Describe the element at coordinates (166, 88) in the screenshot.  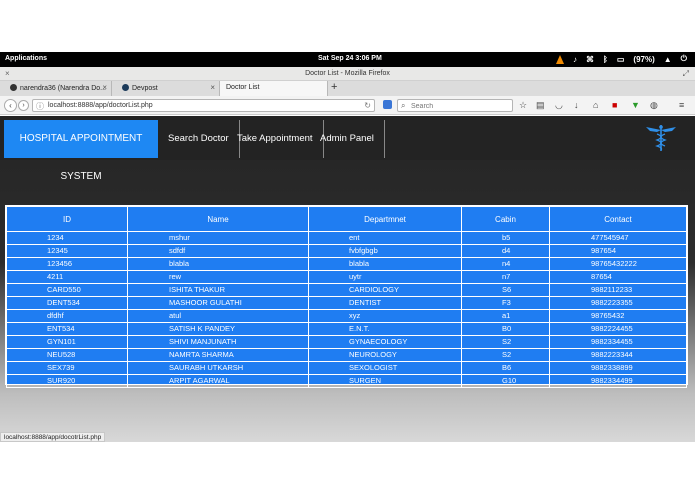
I see `tab-devpost: Devpost ×` at that location.